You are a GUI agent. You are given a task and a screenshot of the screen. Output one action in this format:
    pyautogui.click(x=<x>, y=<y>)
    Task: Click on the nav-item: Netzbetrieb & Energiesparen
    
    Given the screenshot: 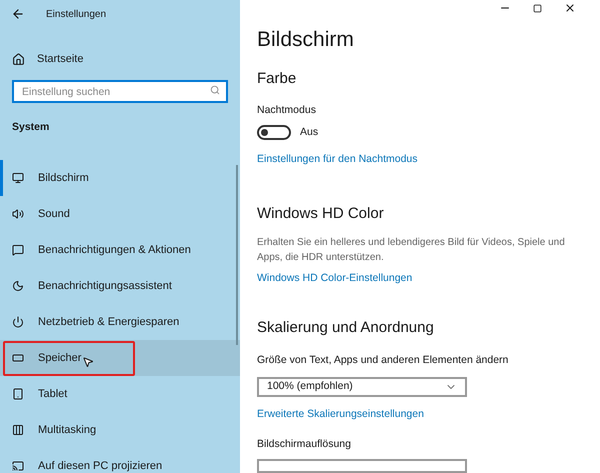 What is the action you would take?
    pyautogui.click(x=120, y=322)
    